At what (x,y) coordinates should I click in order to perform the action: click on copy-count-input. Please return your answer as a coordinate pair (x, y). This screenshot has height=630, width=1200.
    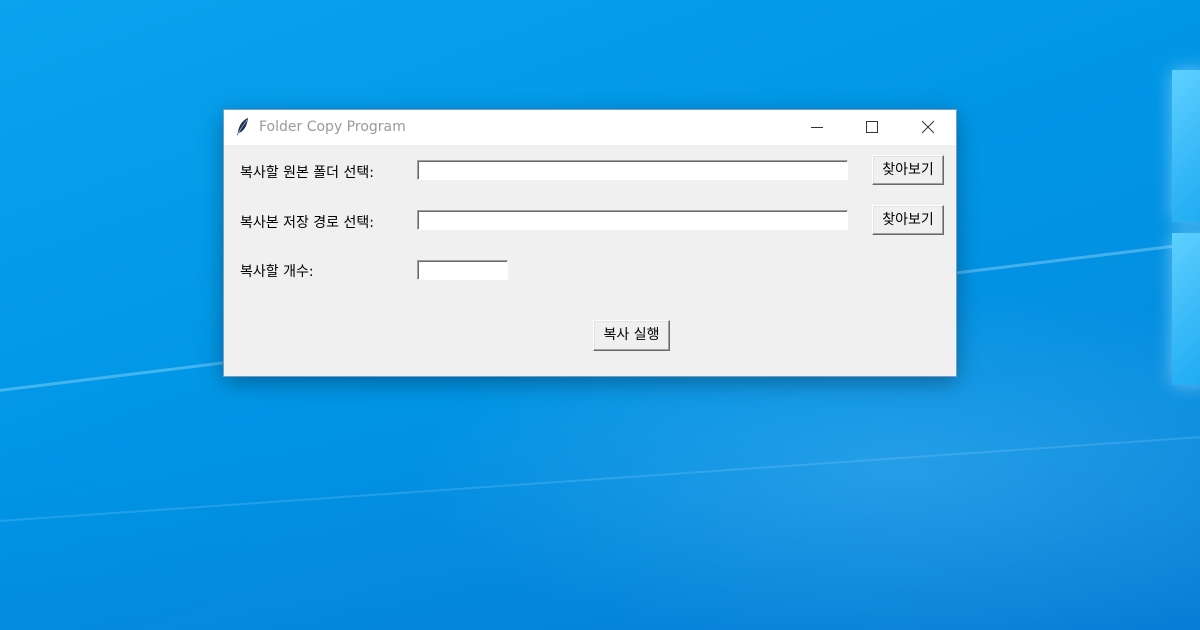
    Looking at the image, I should click on (462, 270).